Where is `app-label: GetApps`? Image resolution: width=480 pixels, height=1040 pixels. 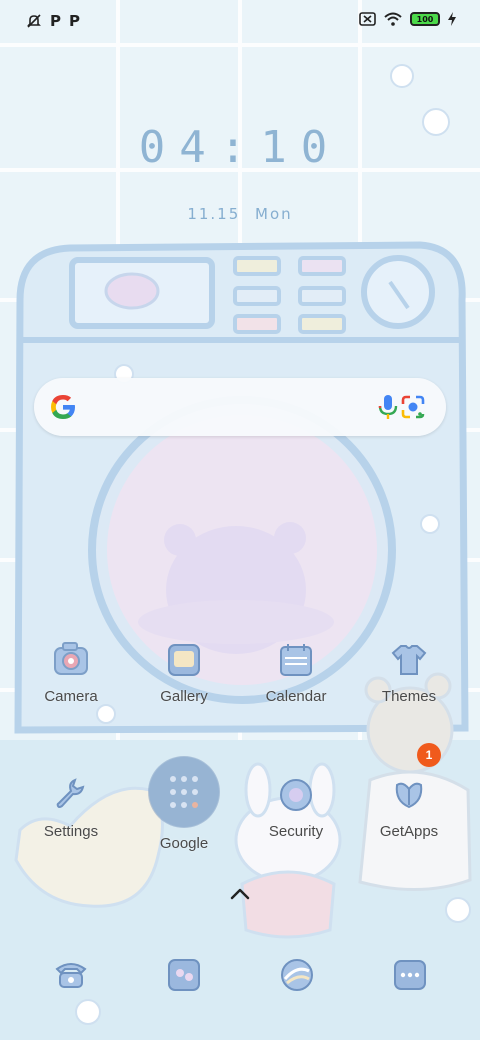
app-label: GetApps is located at coordinates (409, 831).